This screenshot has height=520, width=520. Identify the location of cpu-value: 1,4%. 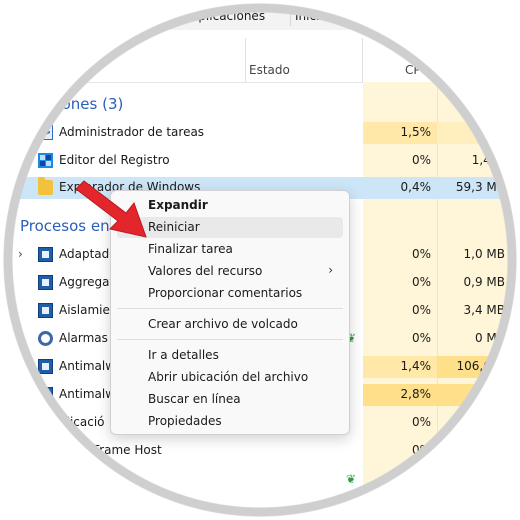
(416, 366).